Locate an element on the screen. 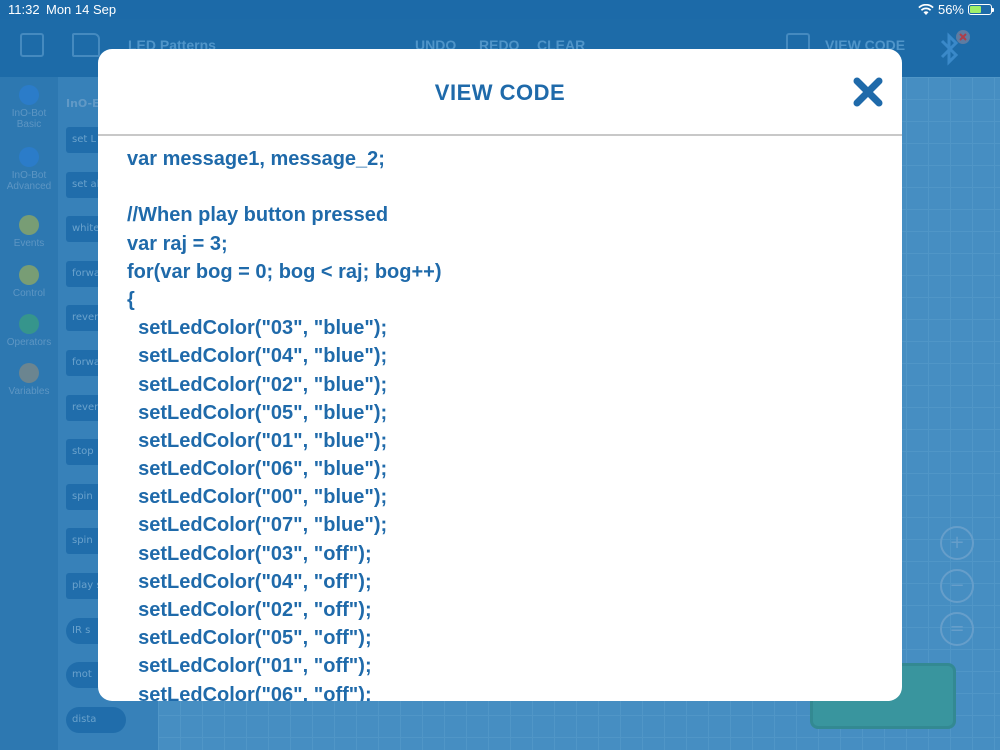 Image resolution: width=1000 pixels, height=750 pixels. modal-header: VIEW CODE is located at coordinates (500, 92).